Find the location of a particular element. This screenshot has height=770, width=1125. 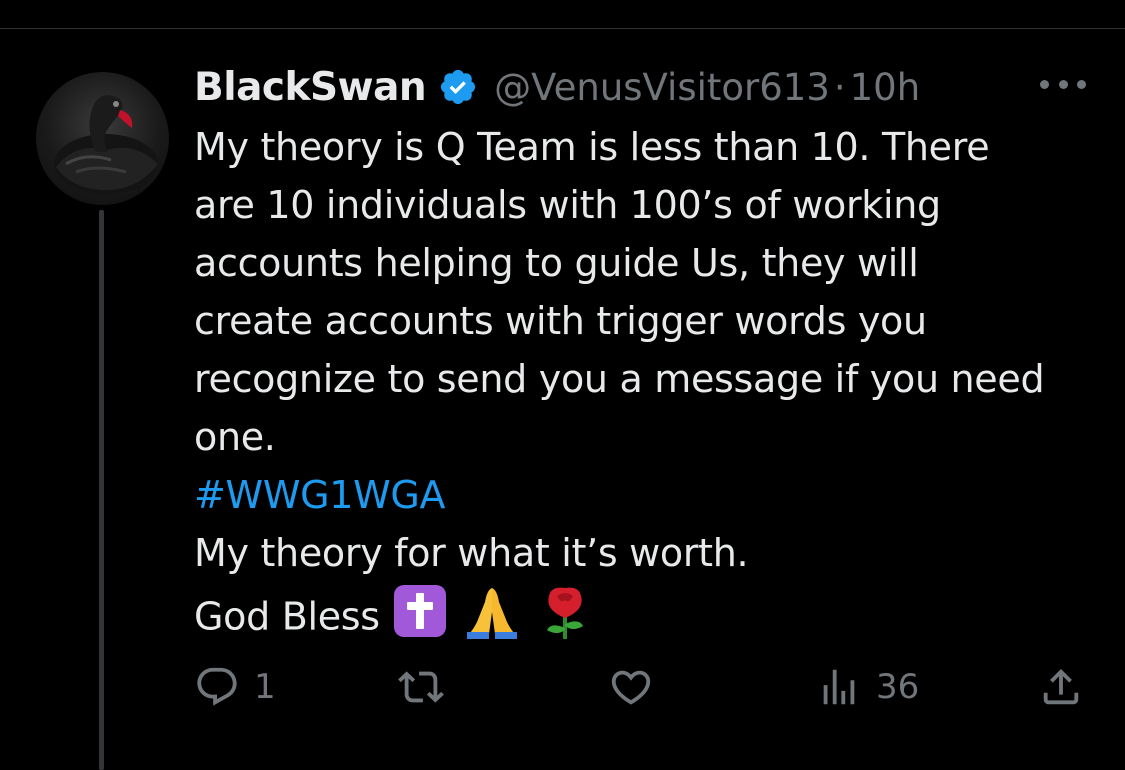

tweet-actions: 1 36 is located at coordinates (644, 687).